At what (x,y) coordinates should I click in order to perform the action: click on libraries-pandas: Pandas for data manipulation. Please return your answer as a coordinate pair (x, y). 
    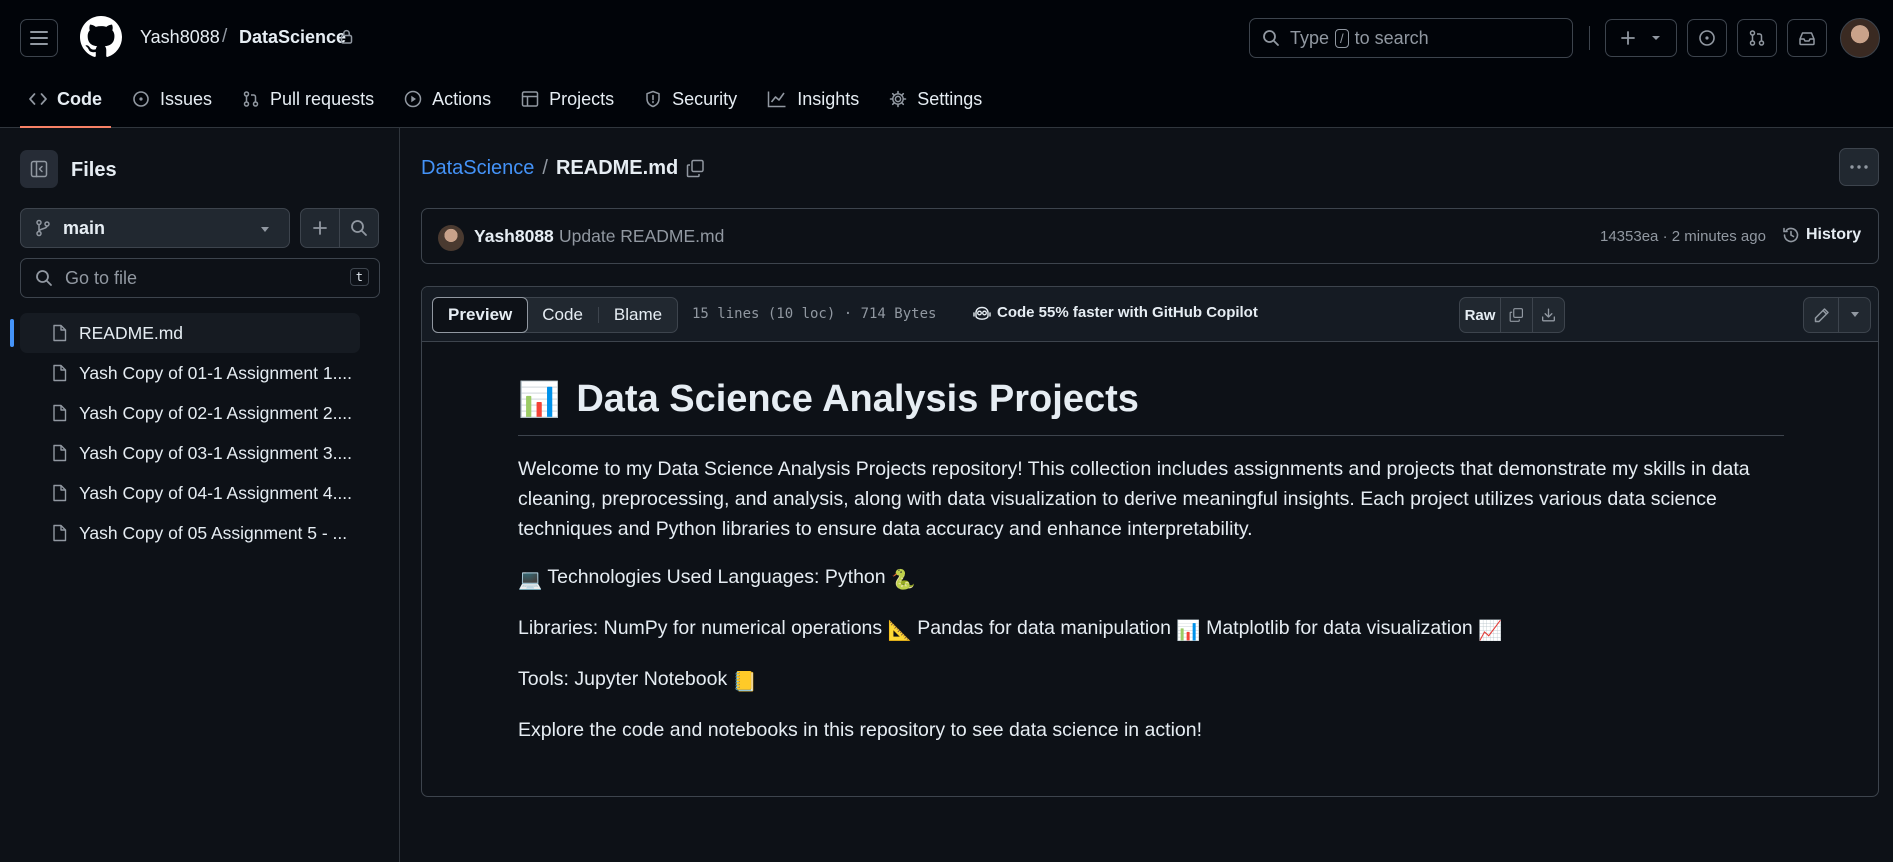
    Looking at the image, I should click on (1044, 628).